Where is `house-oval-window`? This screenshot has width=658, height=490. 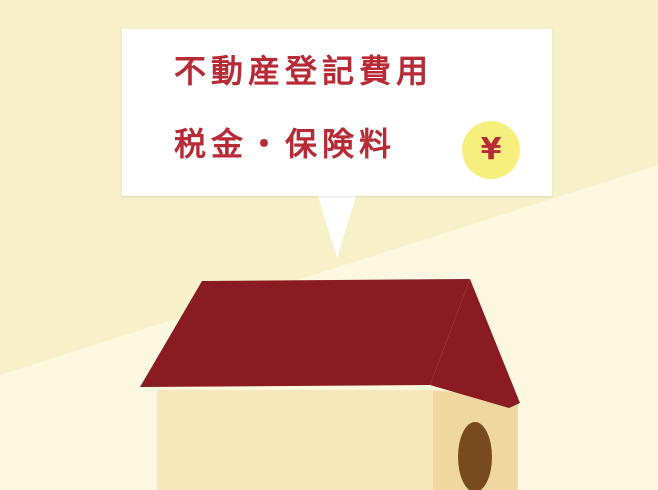
house-oval-window is located at coordinates (475, 456).